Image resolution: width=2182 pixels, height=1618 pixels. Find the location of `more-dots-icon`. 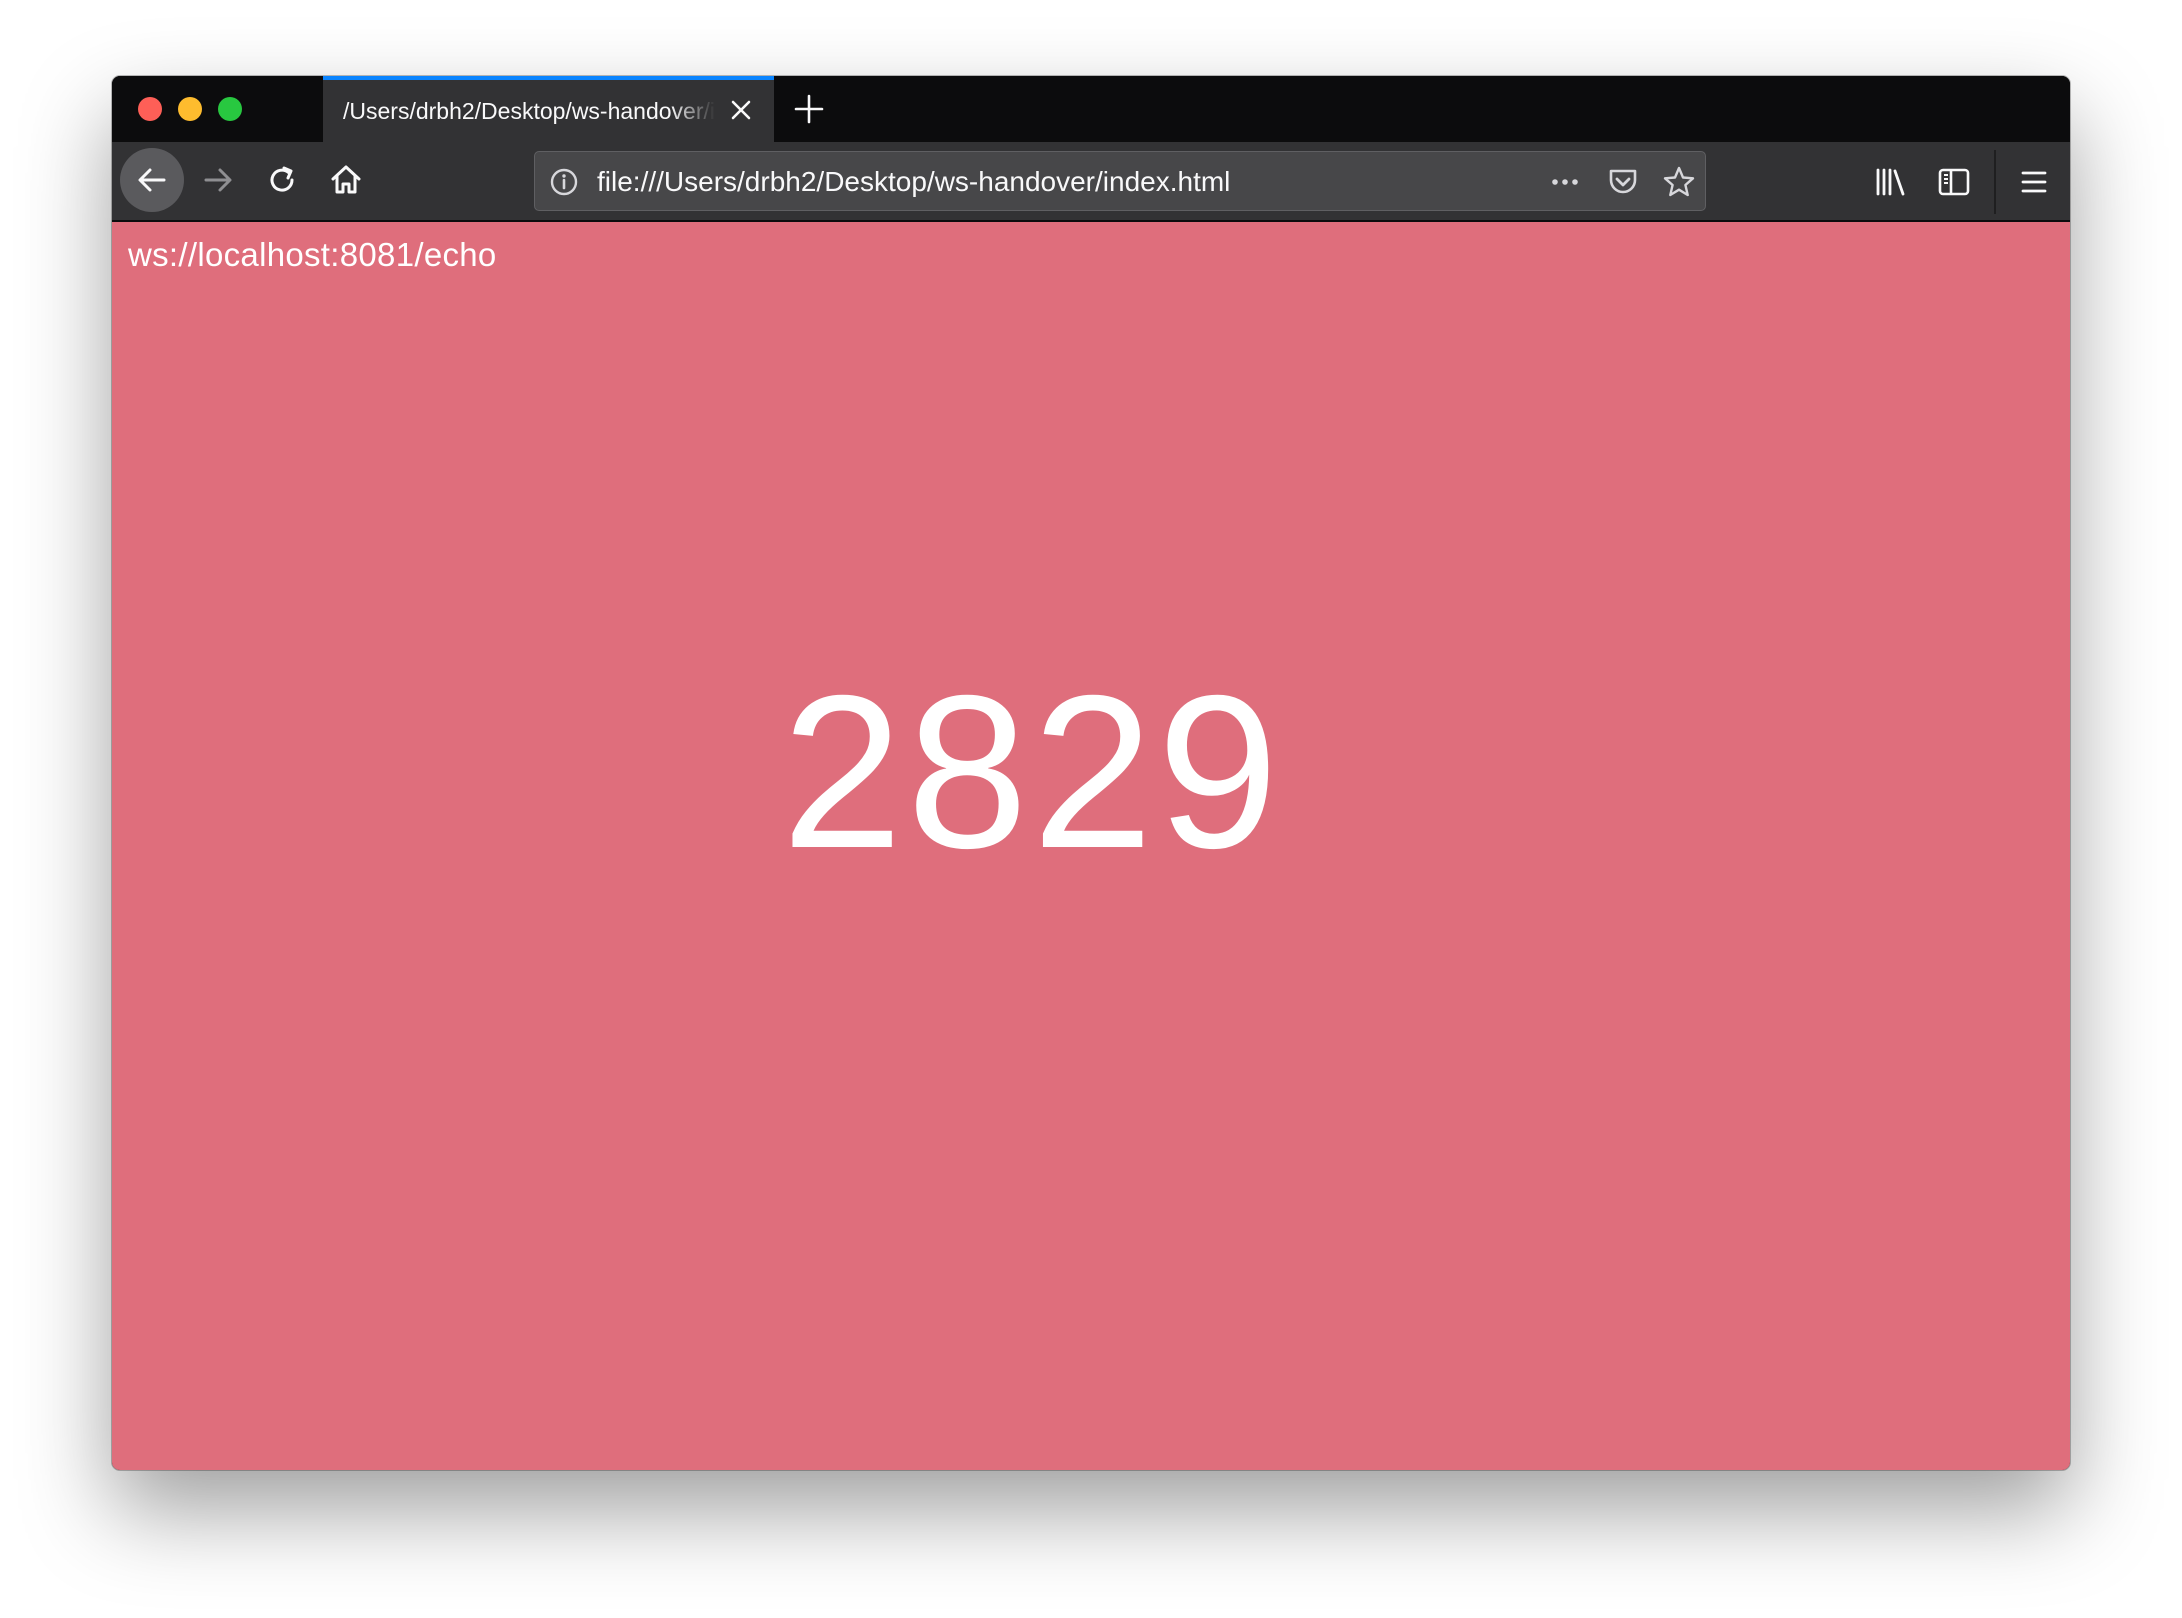

more-dots-icon is located at coordinates (1565, 182).